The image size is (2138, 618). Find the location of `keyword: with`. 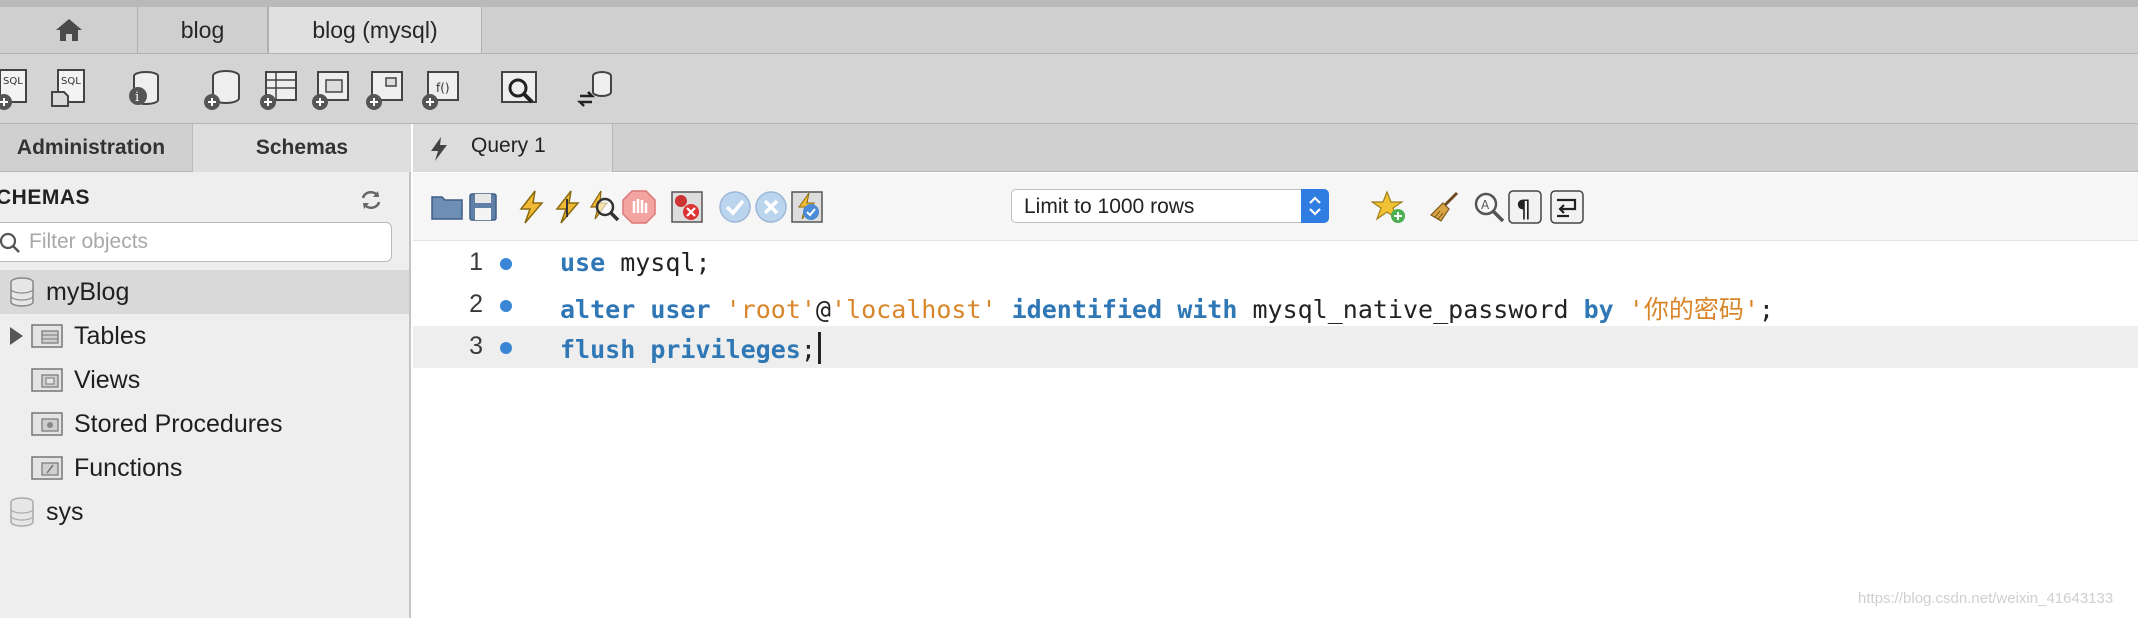

keyword: with is located at coordinates (1207, 309).